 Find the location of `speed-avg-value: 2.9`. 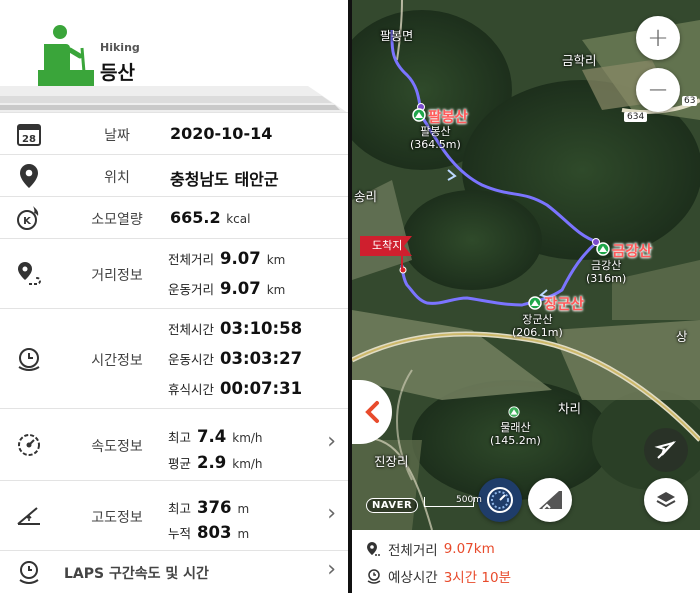

speed-avg-value: 2.9 is located at coordinates (212, 462).